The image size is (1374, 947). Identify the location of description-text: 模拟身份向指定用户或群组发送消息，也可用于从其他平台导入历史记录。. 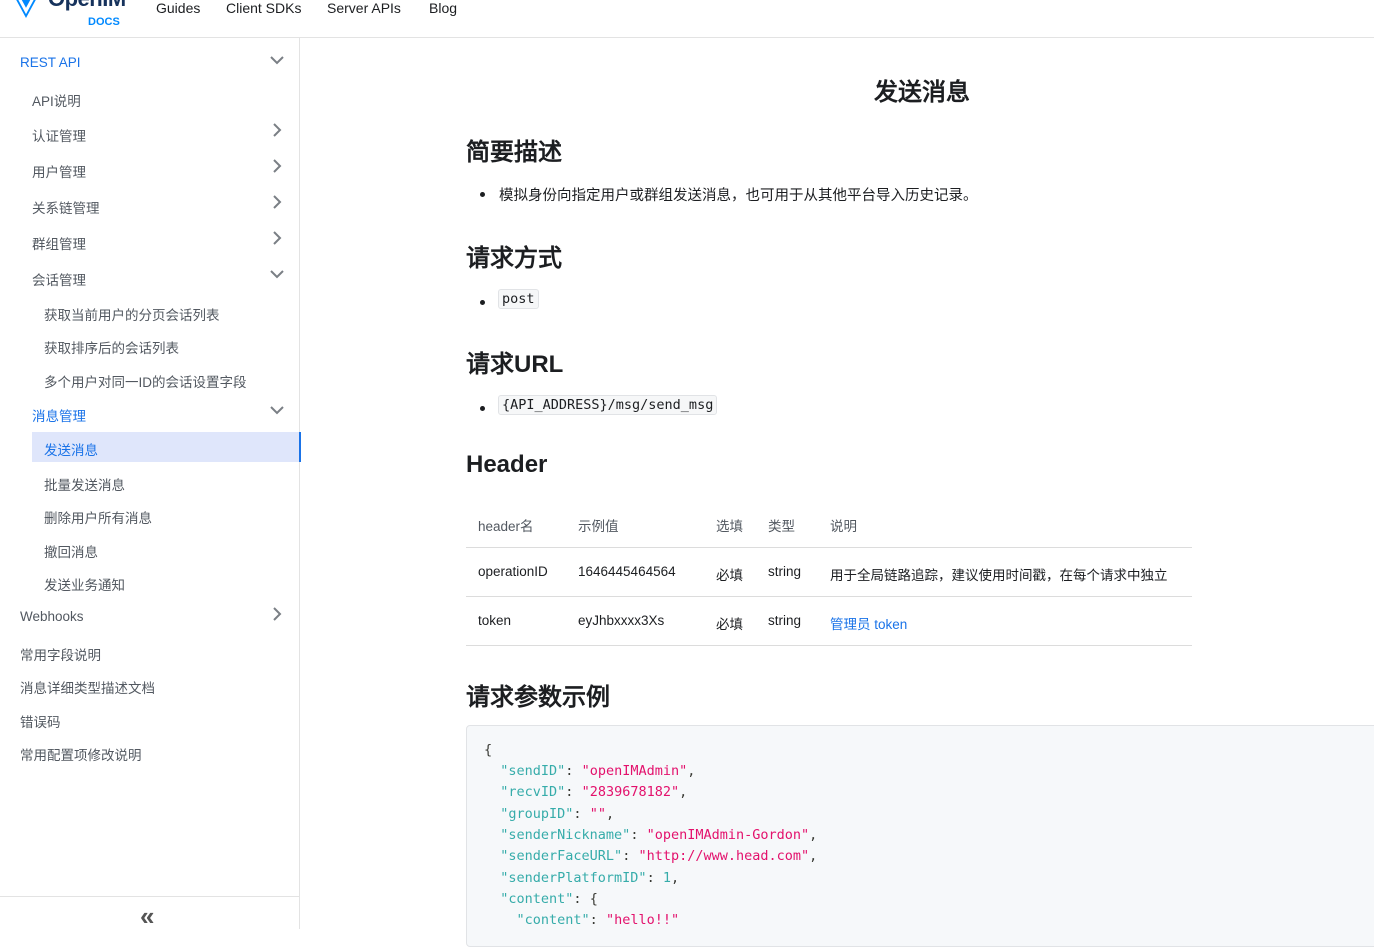
(738, 196).